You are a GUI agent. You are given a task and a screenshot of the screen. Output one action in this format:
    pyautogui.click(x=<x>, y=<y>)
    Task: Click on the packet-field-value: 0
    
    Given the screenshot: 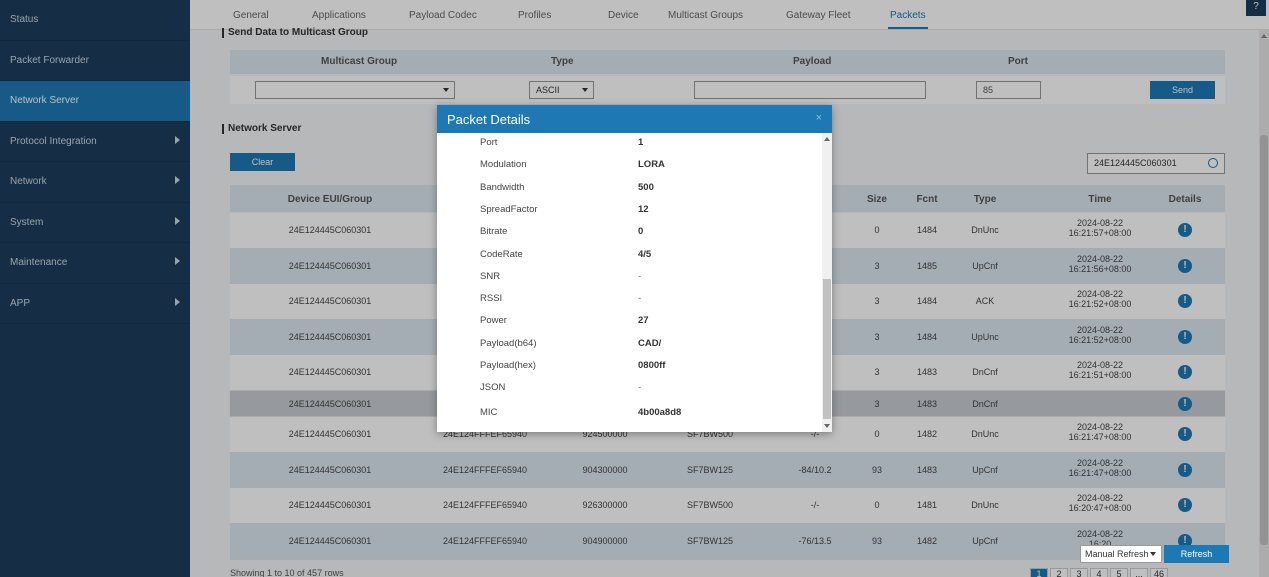 What is the action you would take?
    pyautogui.click(x=641, y=232)
    